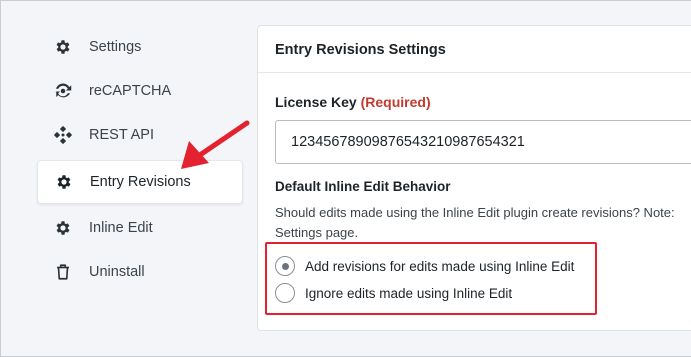 The height and width of the screenshot is (357, 691). Describe the element at coordinates (483, 142) in the screenshot. I see `license-key-input` at that location.